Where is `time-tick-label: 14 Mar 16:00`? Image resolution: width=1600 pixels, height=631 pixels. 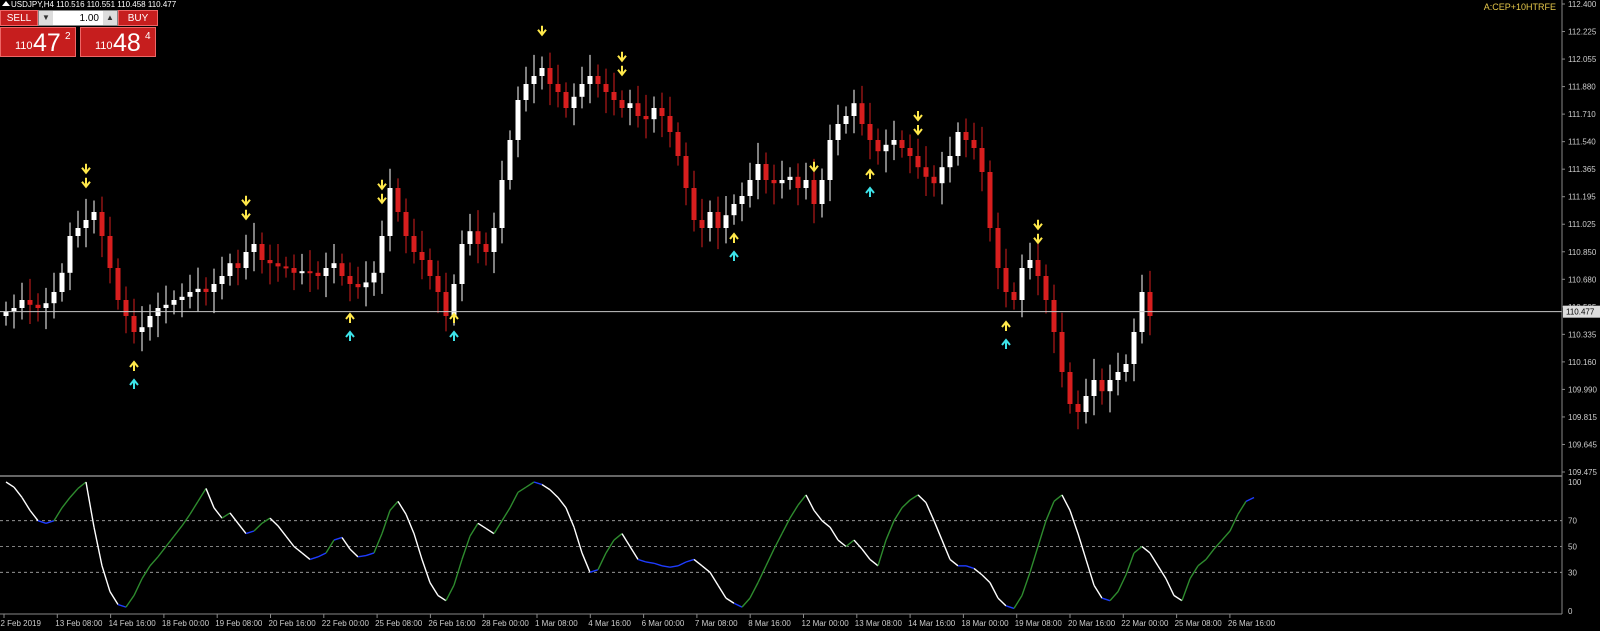
time-tick-label: 14 Mar 16:00 is located at coordinates (932, 623).